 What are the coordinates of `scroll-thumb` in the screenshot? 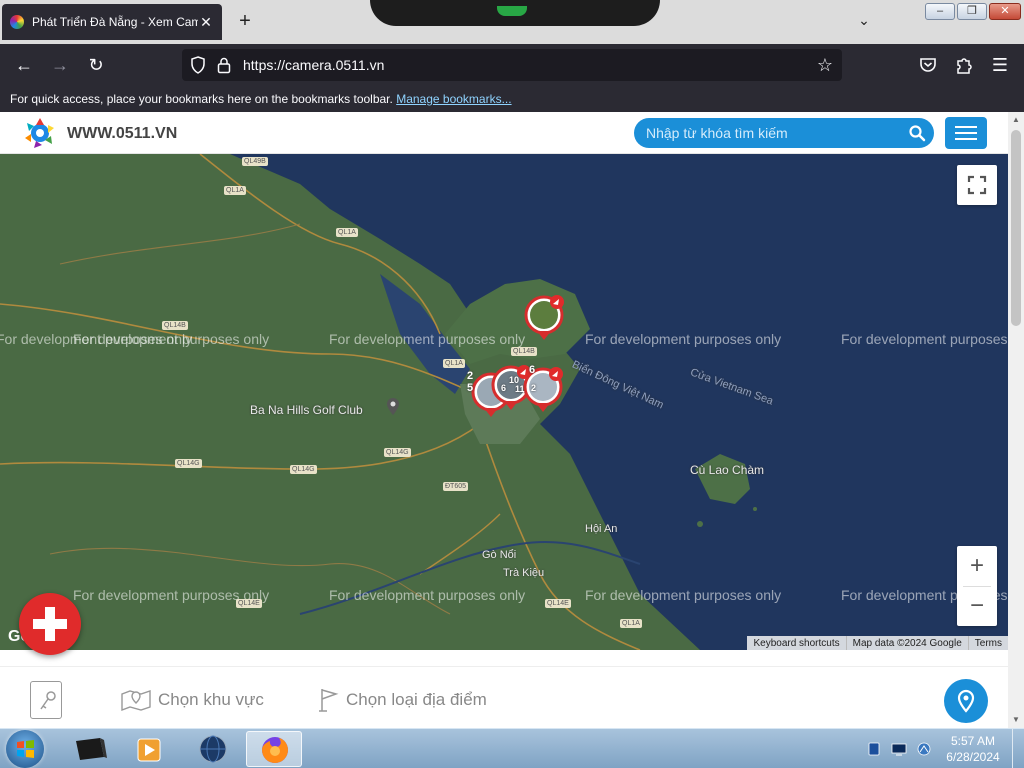 It's located at (1016, 228).